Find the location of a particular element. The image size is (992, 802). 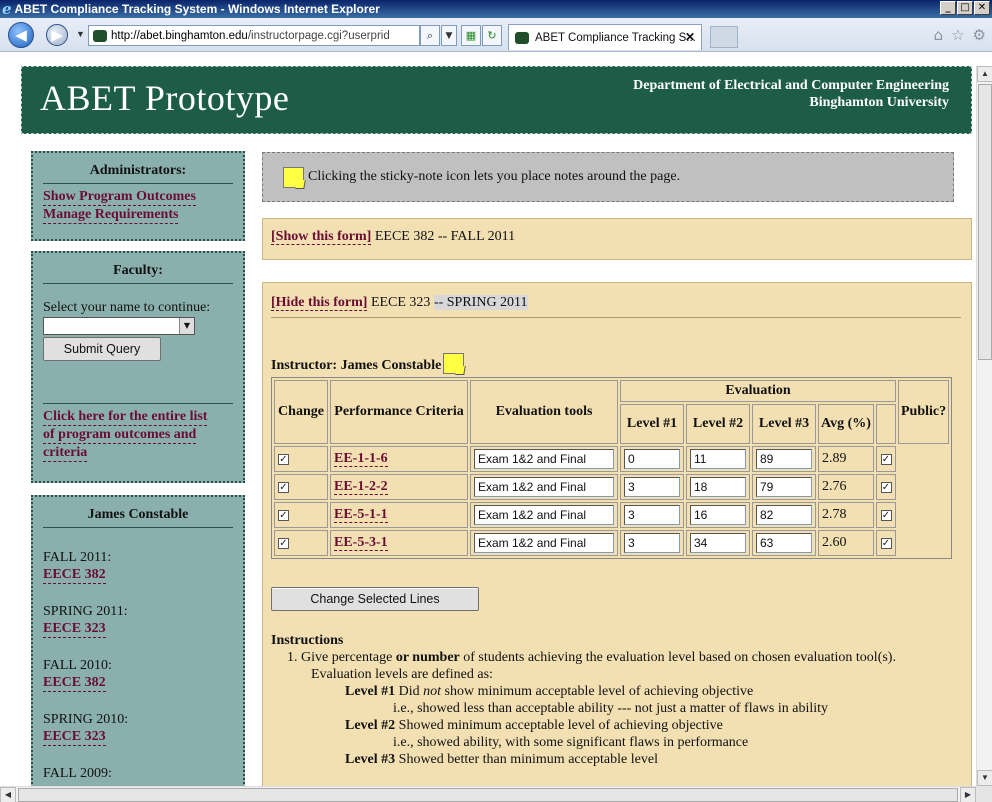

avg-cell: 2.78 is located at coordinates (846, 515).